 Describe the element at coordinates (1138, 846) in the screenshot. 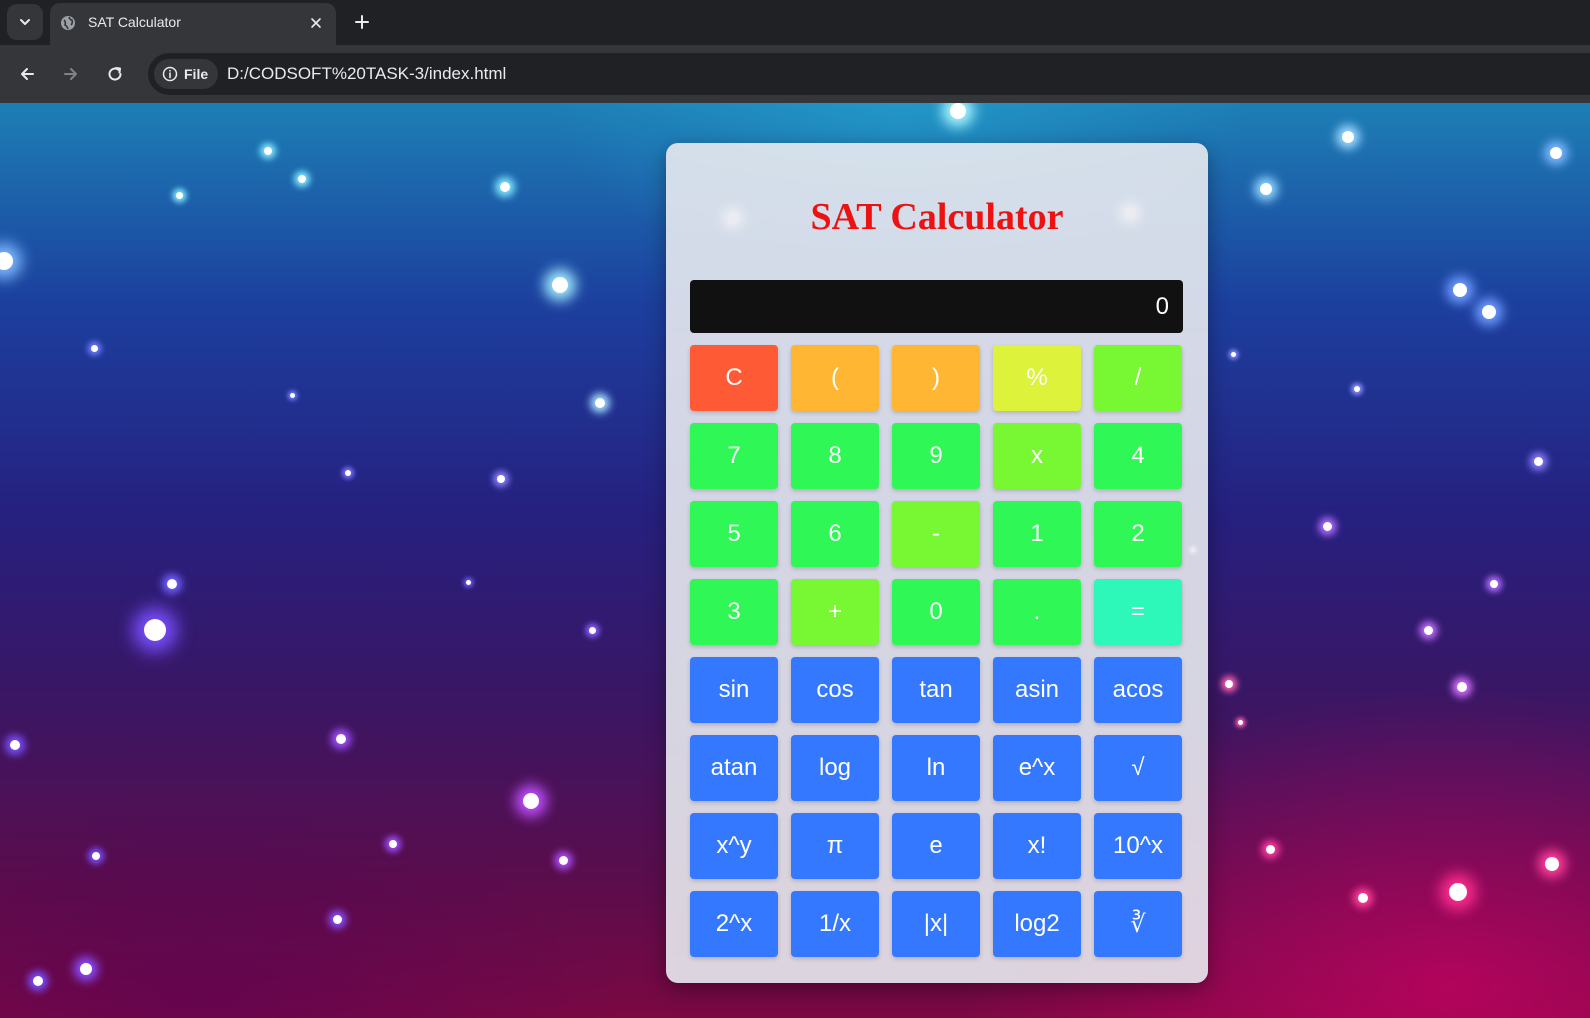

I see `key-button: 10^x` at that location.